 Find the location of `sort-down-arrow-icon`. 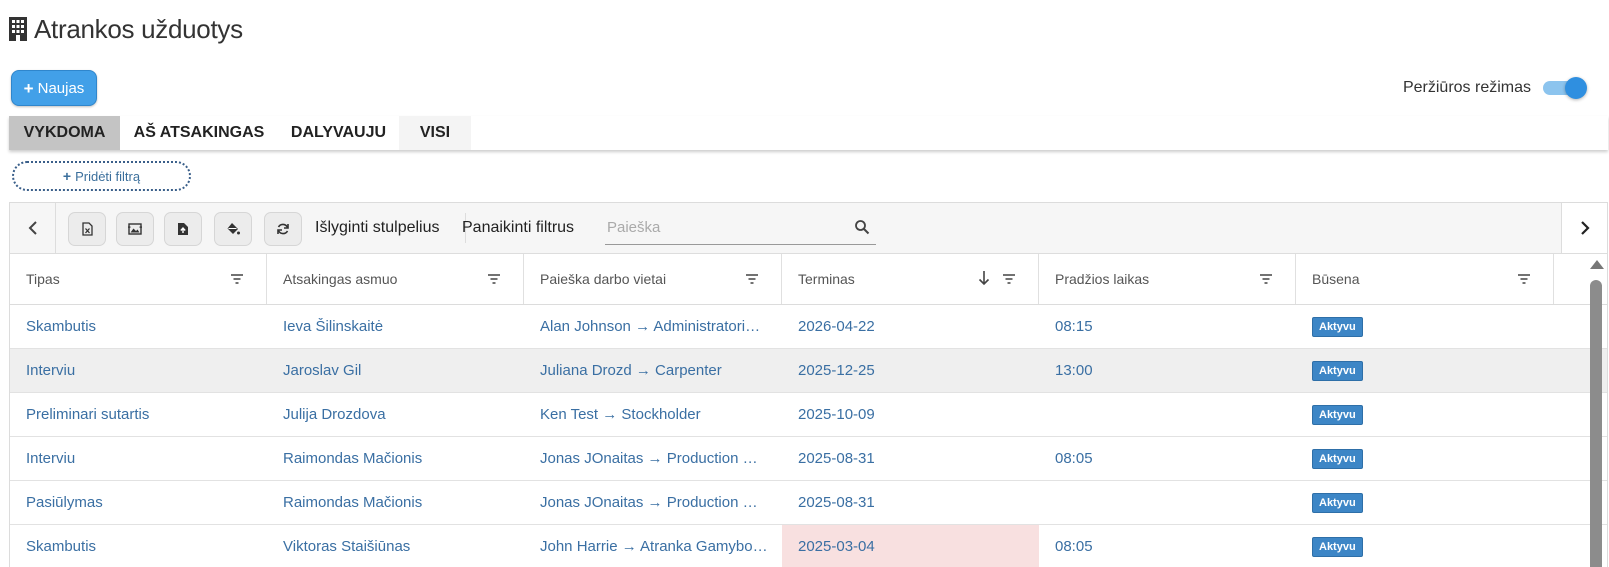

sort-down-arrow-icon is located at coordinates (984, 278).